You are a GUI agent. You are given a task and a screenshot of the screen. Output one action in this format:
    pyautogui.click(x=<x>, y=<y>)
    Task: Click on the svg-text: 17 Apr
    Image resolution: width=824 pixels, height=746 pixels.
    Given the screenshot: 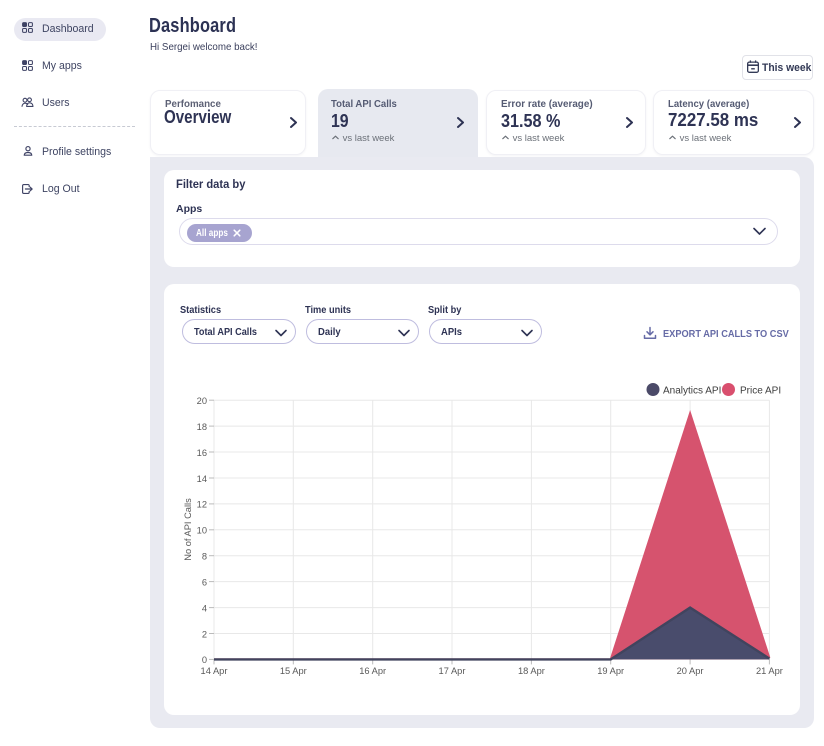 What is the action you would take?
    pyautogui.click(x=452, y=671)
    